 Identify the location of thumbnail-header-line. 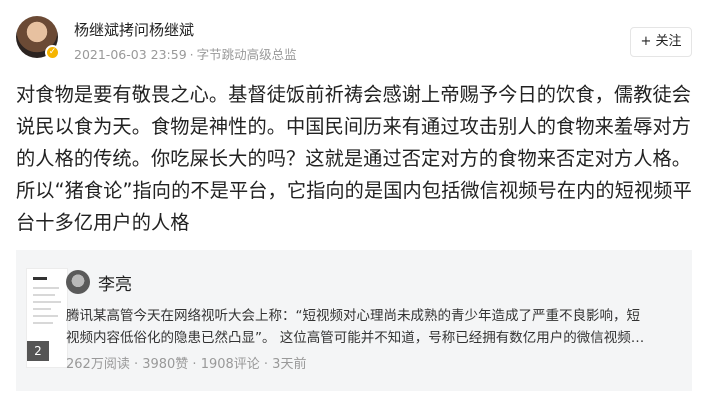
(40, 278).